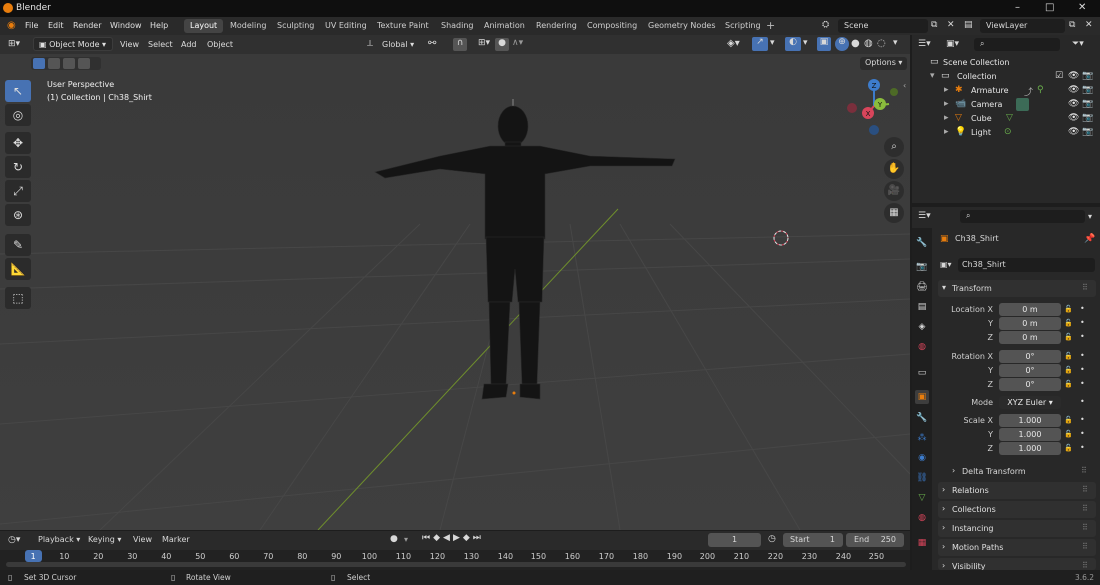  Describe the element at coordinates (502, 44) in the screenshot. I see `proportional-edit-icon: ●` at that location.